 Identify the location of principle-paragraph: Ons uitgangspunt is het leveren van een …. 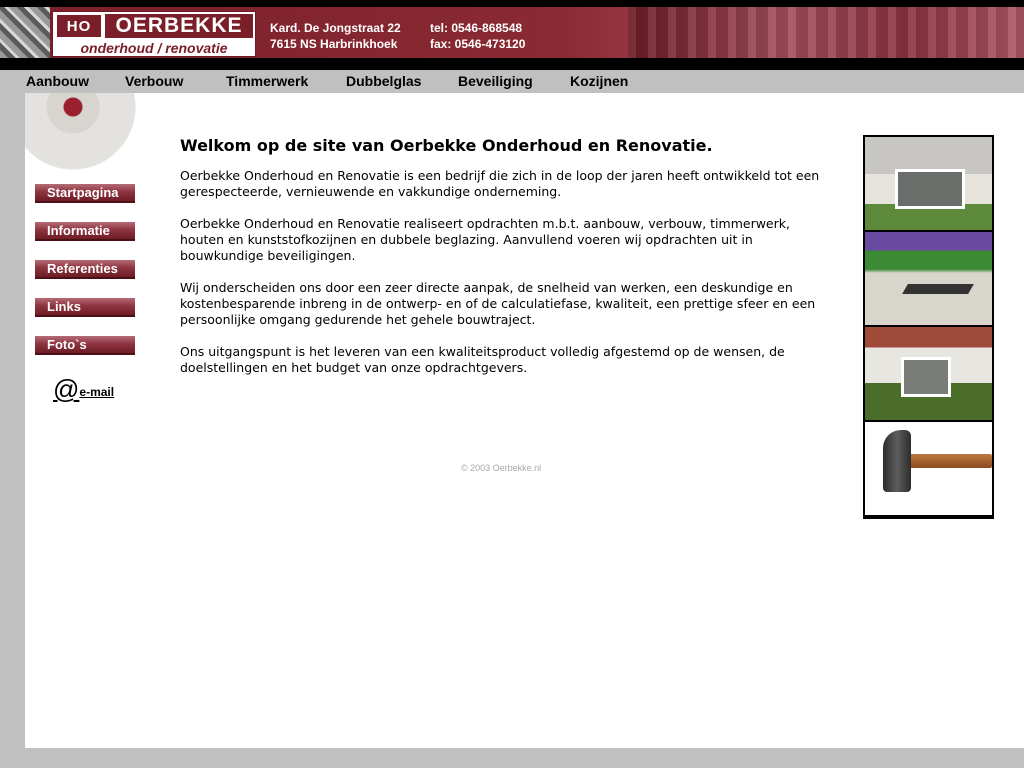
(482, 359).